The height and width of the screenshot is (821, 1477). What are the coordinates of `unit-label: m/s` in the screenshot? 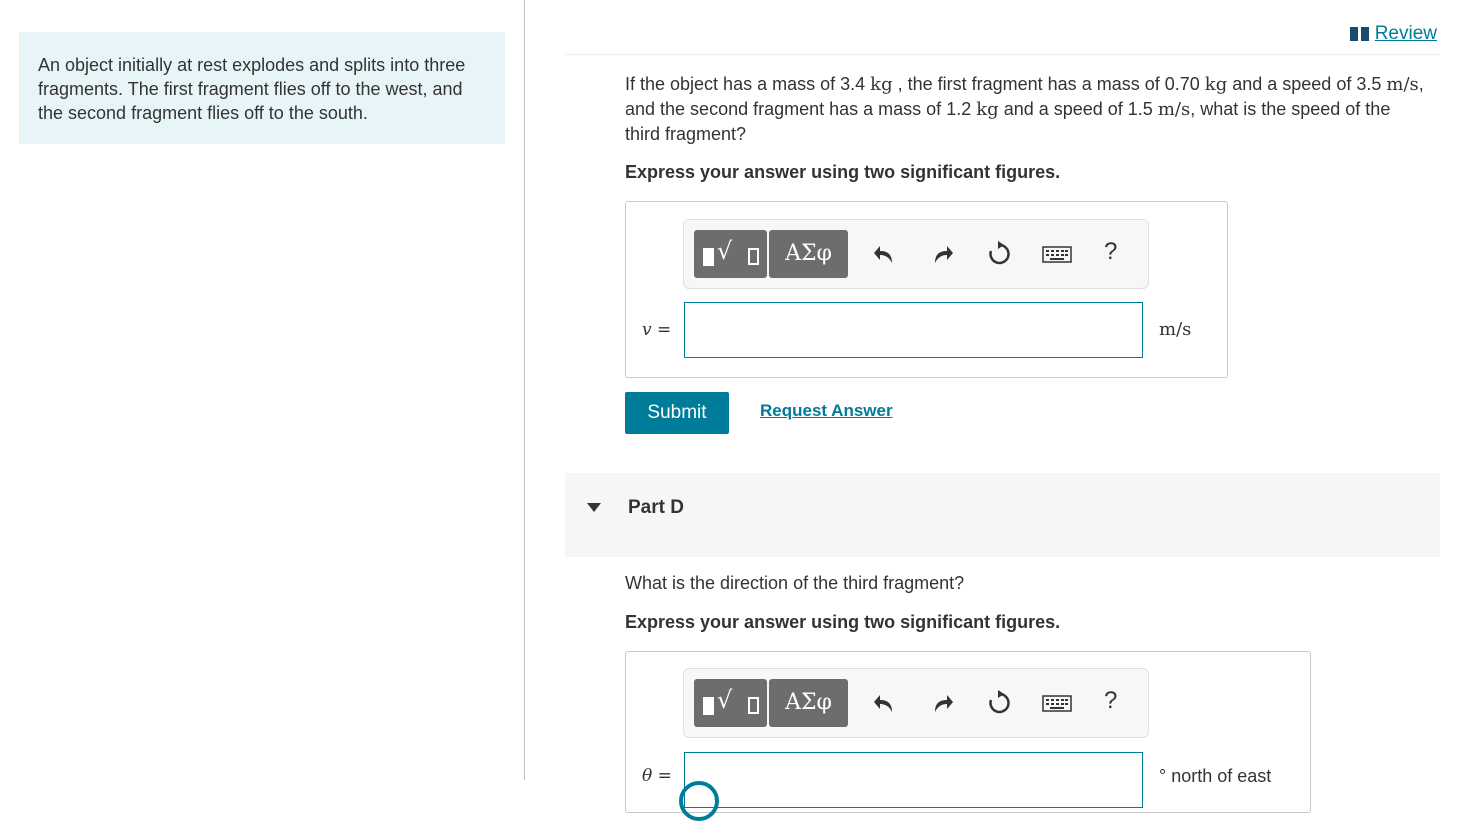 It's located at (1175, 329).